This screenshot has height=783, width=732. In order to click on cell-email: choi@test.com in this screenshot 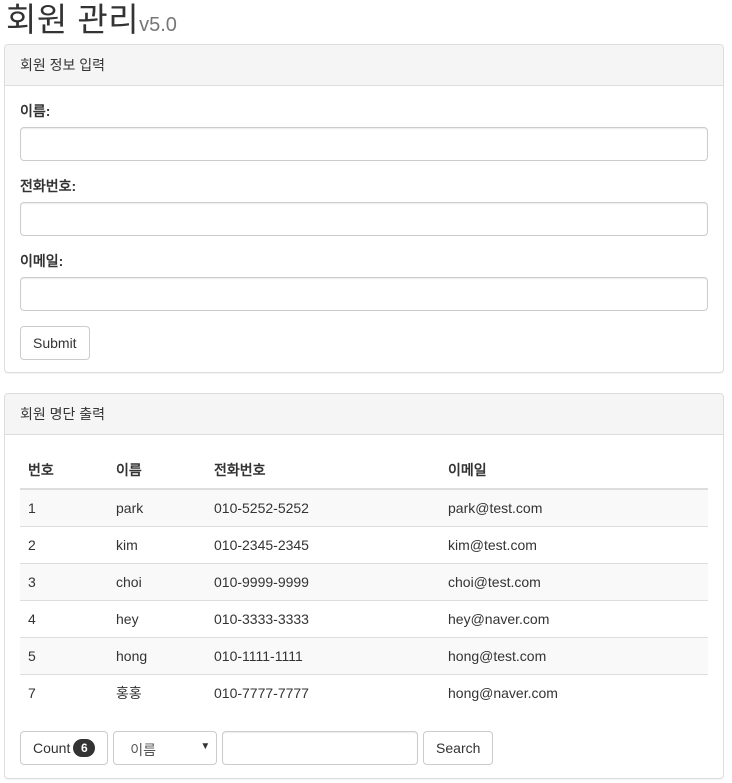, I will do `click(574, 582)`.